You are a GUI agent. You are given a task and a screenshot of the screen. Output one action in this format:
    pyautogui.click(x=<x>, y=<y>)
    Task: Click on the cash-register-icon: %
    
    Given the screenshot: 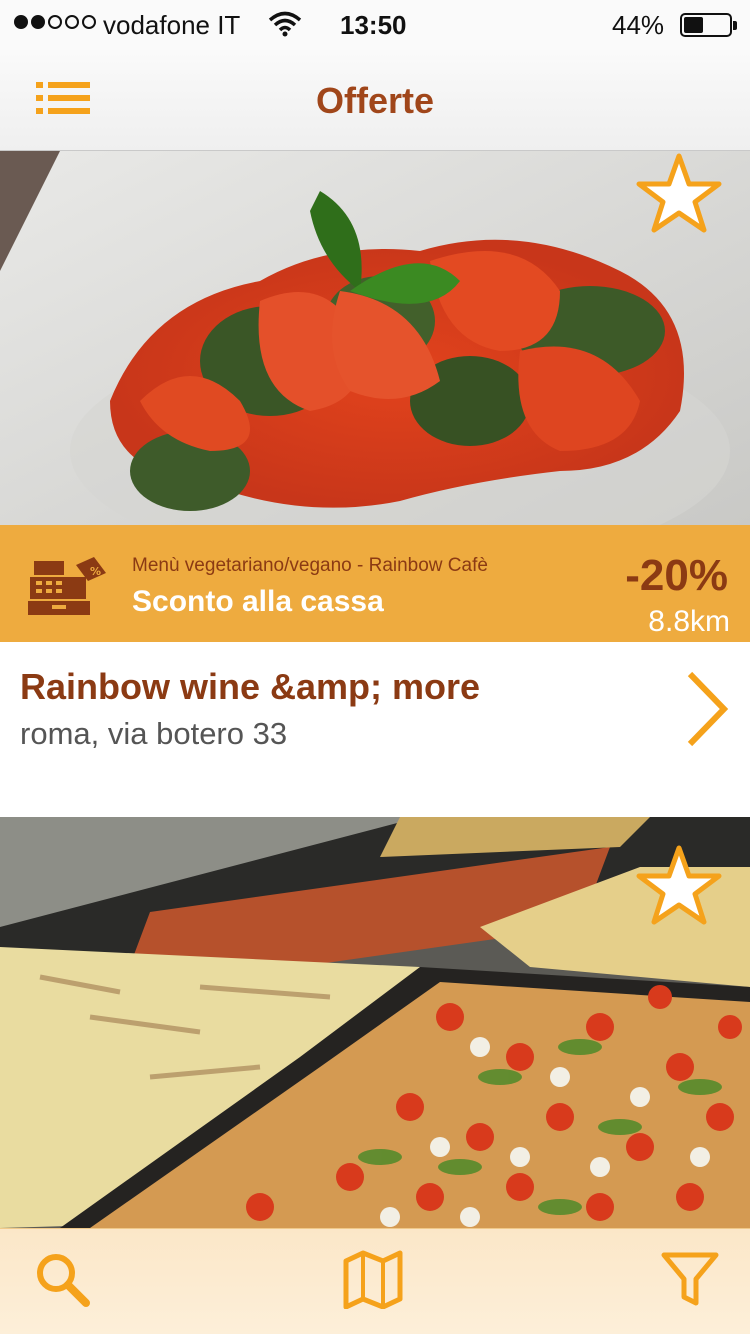 What is the action you would take?
    pyautogui.click(x=67, y=586)
    